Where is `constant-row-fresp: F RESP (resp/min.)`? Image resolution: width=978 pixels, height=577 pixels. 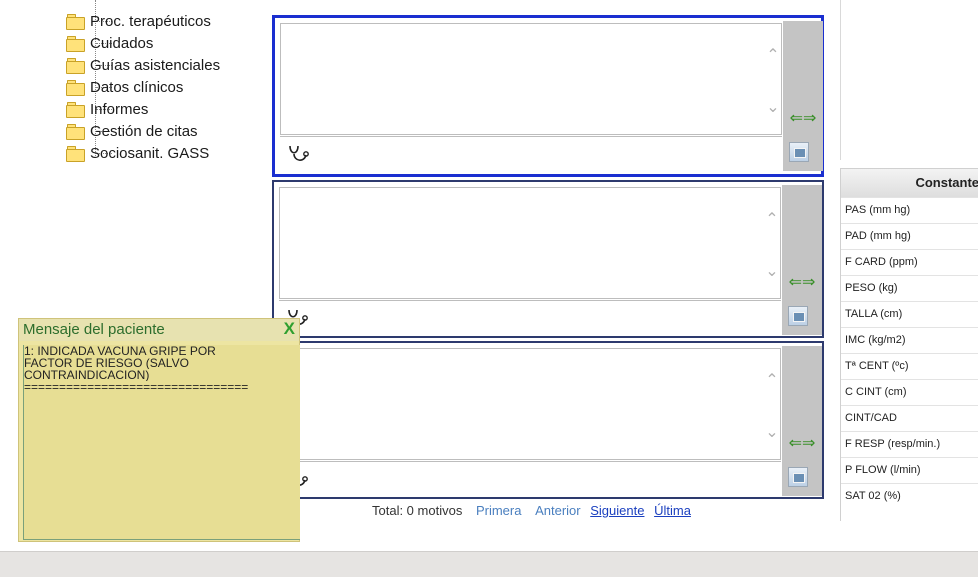
constant-row-fresp: F RESP (resp/min.) is located at coordinates (909, 444).